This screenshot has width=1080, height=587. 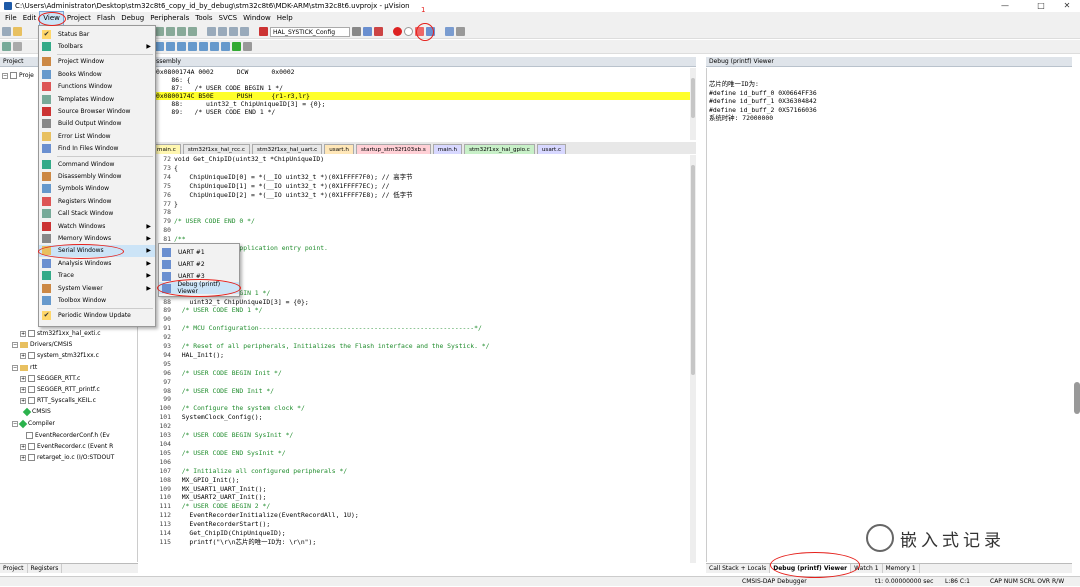 I want to click on tab-memory1: Memory 1, so click(x=901, y=568).